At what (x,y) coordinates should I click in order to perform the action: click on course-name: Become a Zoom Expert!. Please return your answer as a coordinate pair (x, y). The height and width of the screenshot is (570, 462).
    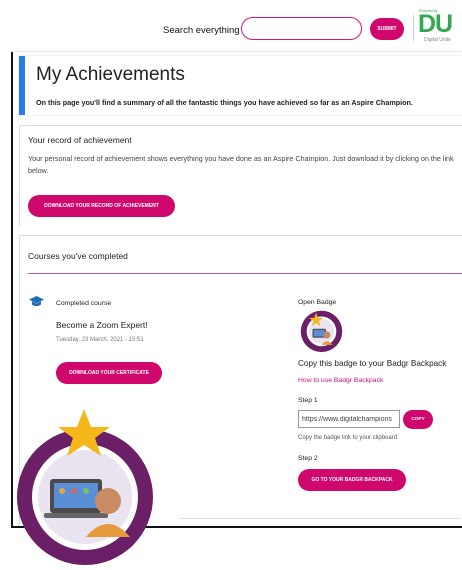
    Looking at the image, I should click on (102, 325).